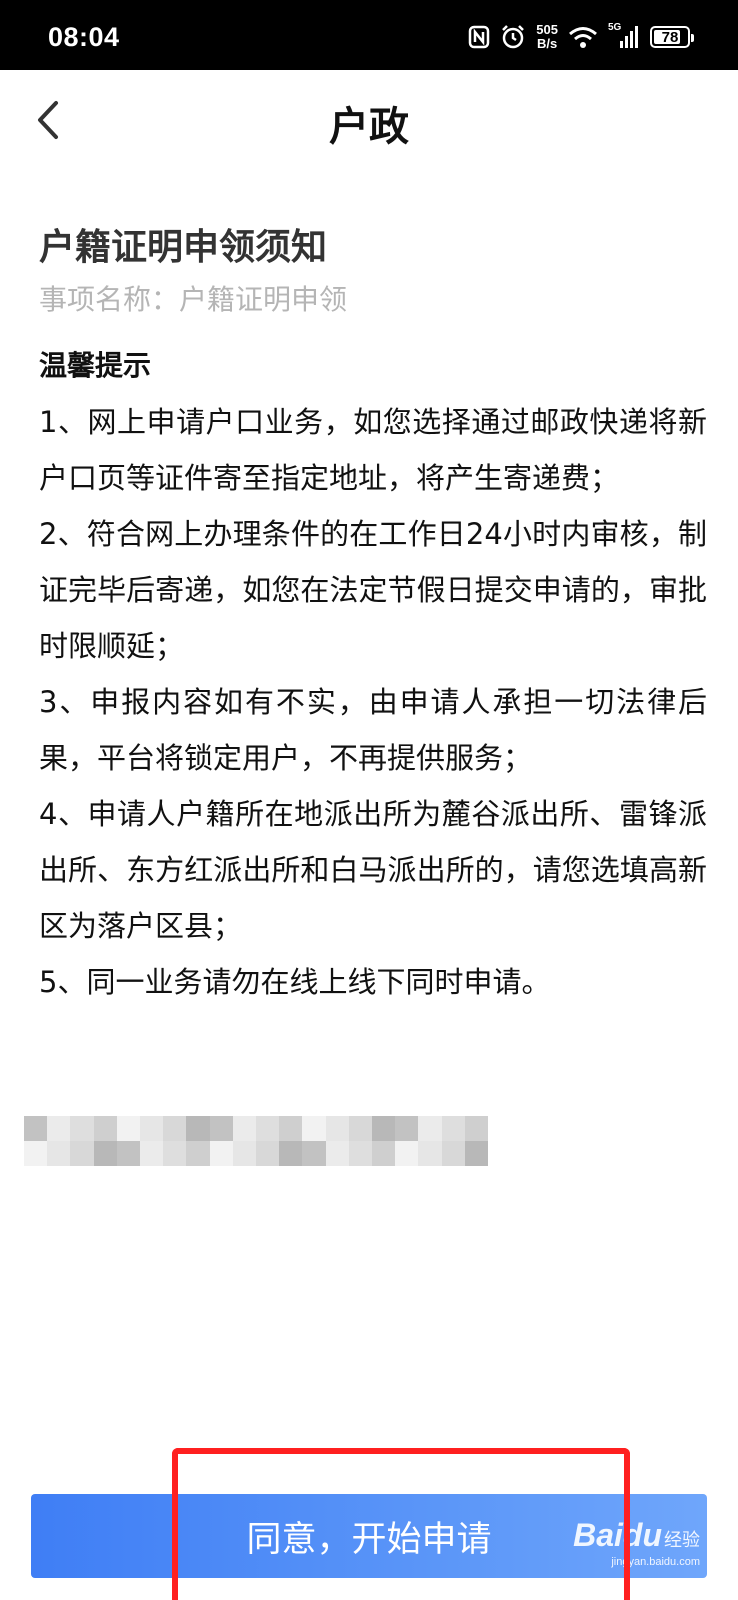  I want to click on status-icons: 505 B/s 5G 78, so click(581, 37).